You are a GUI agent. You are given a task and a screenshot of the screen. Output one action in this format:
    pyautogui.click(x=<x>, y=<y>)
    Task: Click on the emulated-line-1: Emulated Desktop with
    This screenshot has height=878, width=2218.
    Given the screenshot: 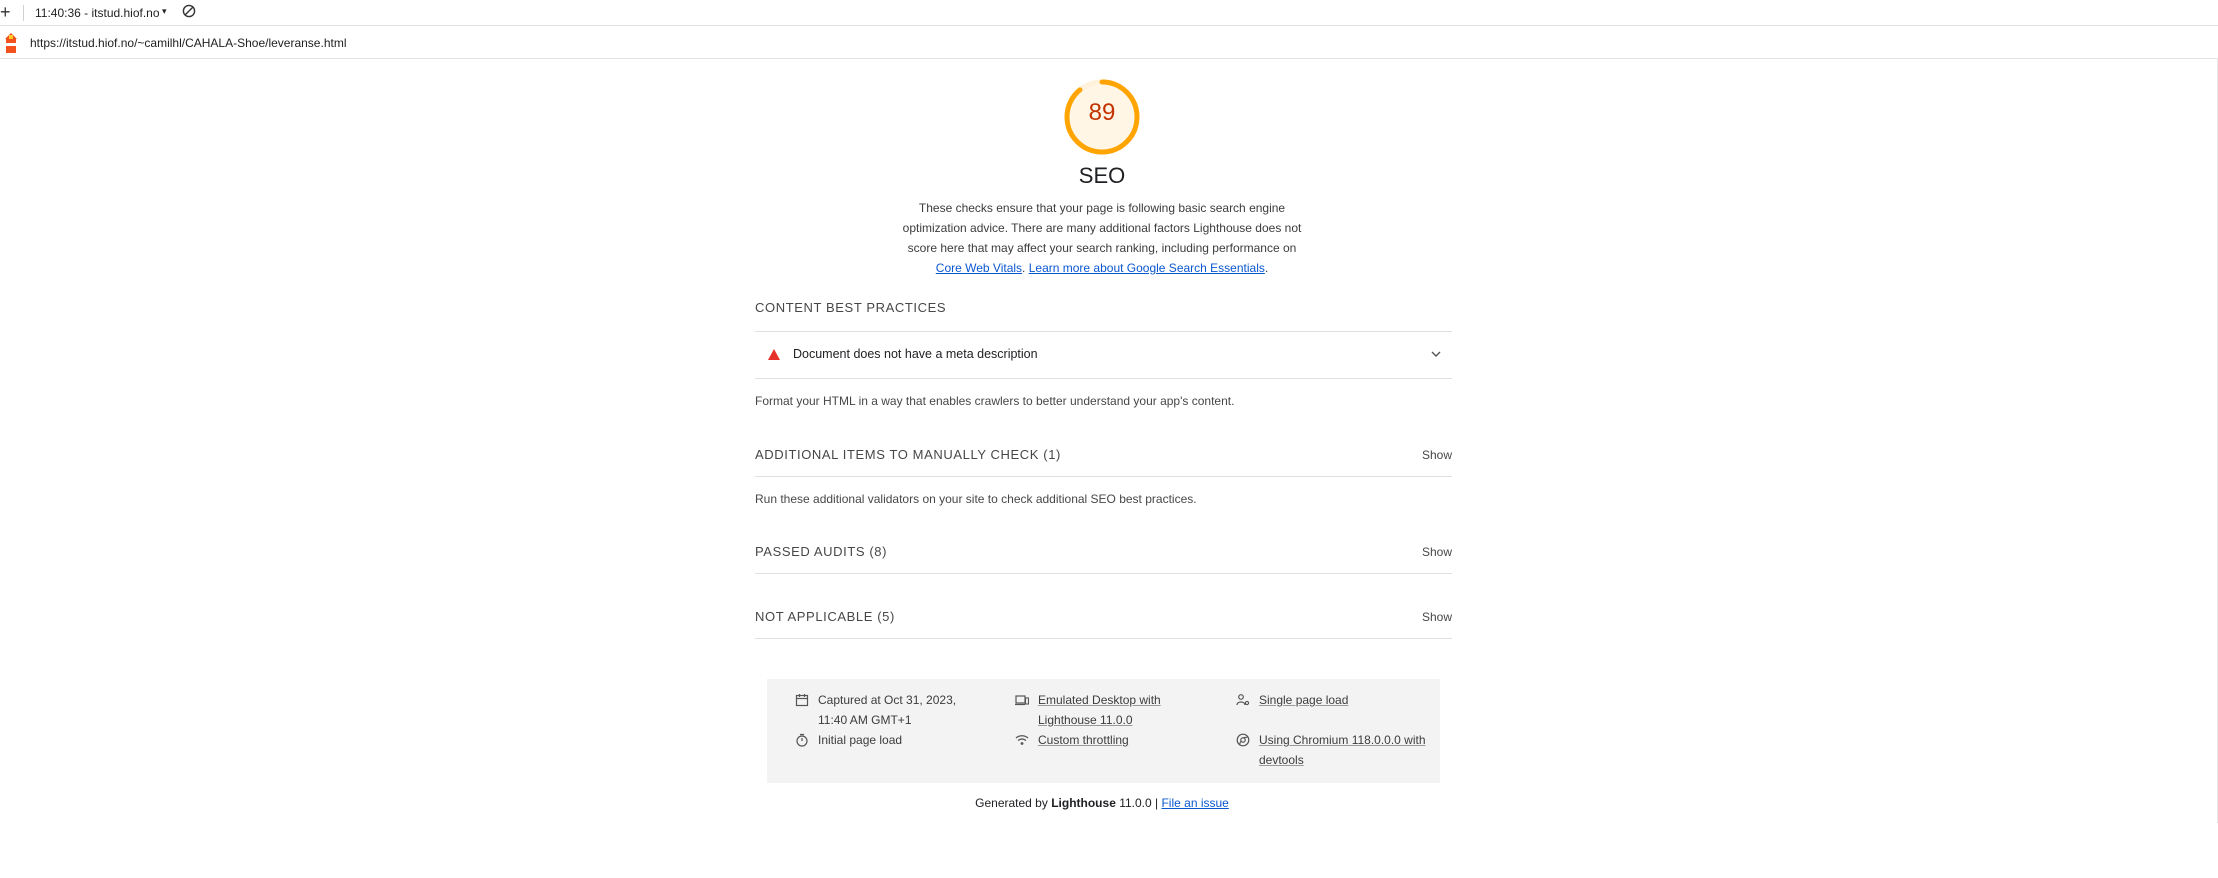 What is the action you would take?
    pyautogui.click(x=1099, y=700)
    